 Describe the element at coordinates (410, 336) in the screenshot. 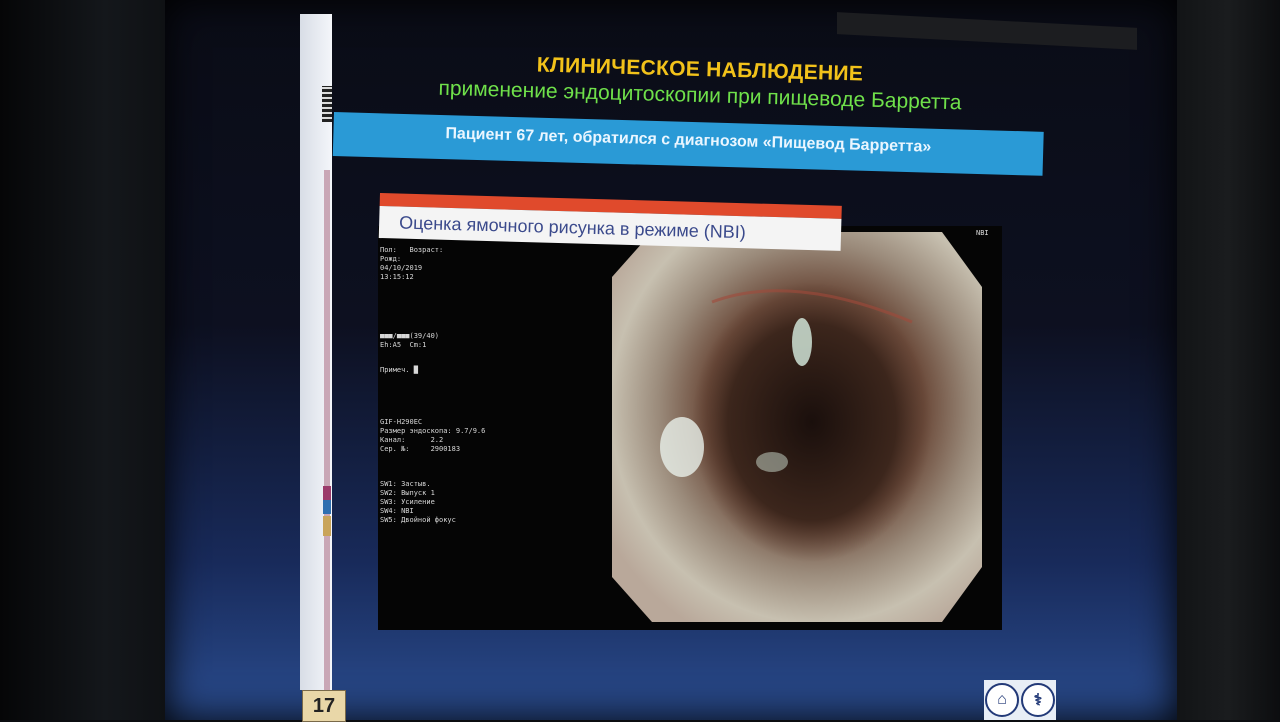

I see `status-line: ■■■/■■■(39/40)` at that location.